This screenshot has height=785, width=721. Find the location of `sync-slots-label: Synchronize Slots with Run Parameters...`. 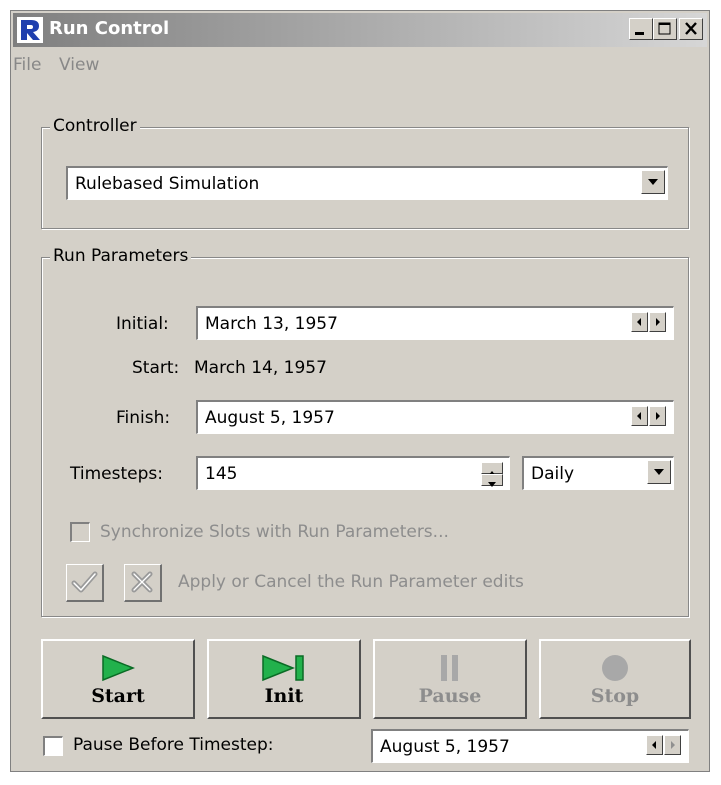

sync-slots-label: Synchronize Slots with Run Parameters... is located at coordinates (274, 532).